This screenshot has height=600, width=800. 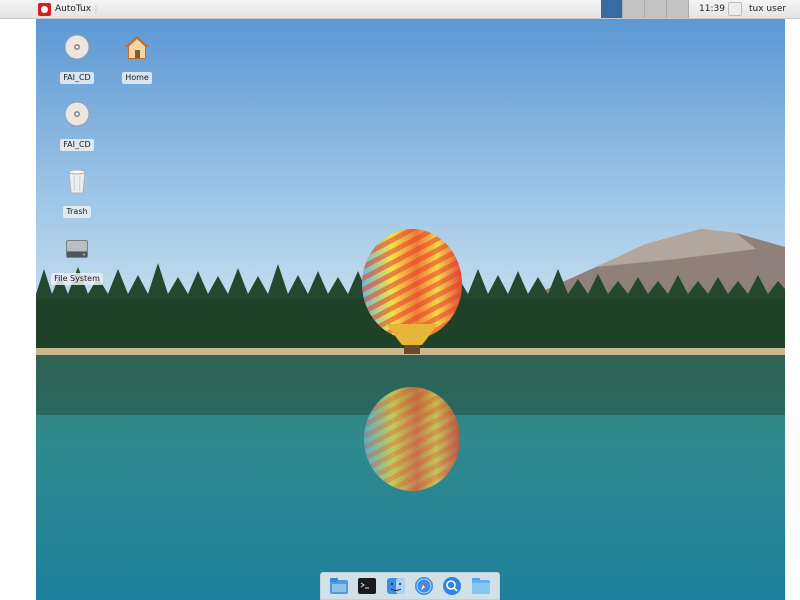 I want to click on top-panel: AutoTux ⋮ 11:39 tux user, so click(x=400, y=9).